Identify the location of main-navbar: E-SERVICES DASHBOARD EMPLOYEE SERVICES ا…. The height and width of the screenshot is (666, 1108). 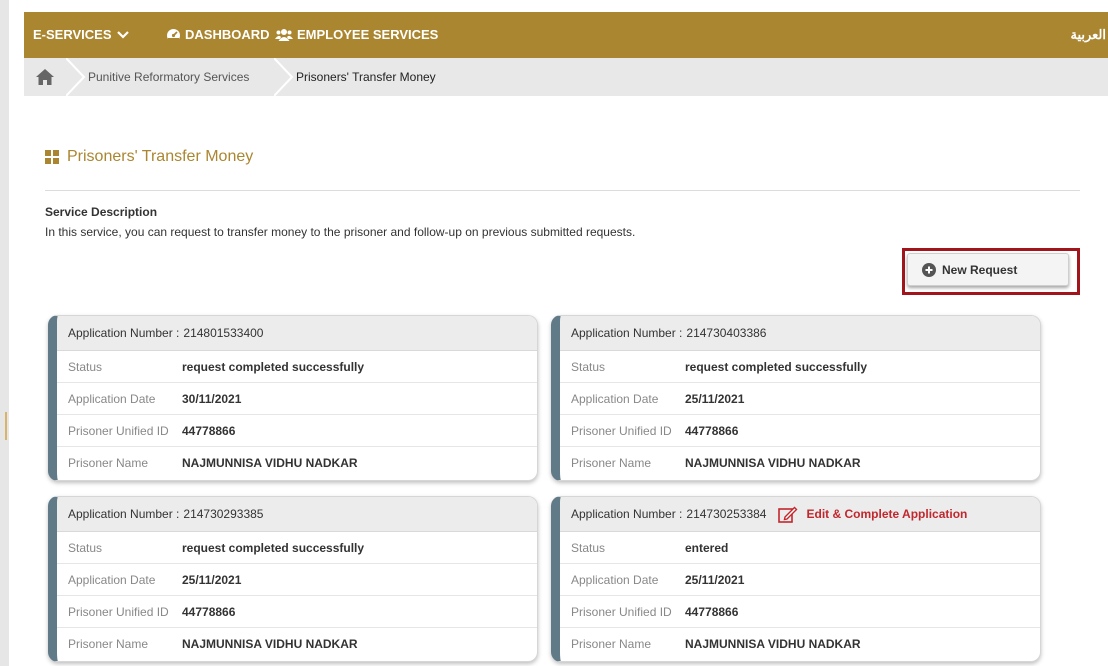
(566, 35).